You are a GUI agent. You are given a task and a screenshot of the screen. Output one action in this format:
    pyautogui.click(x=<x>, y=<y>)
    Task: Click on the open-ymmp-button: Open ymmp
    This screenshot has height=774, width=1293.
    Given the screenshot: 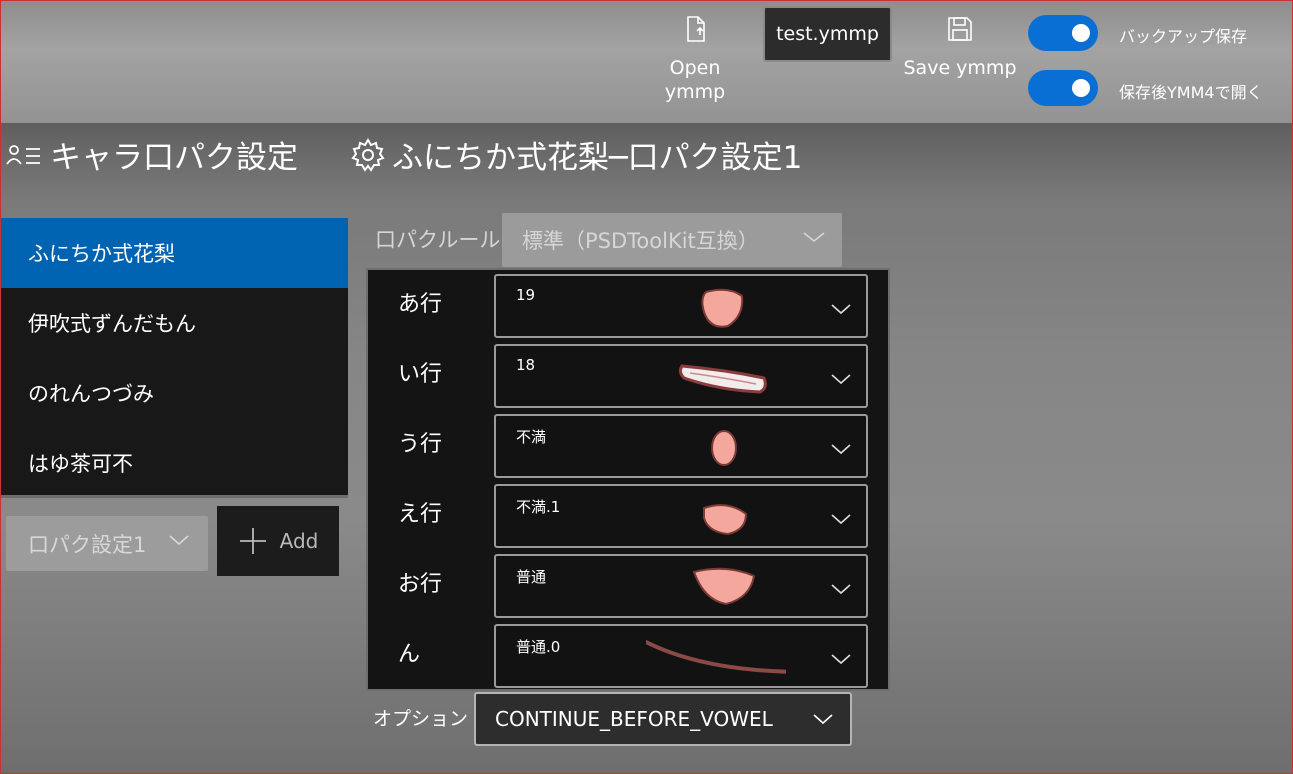 What is the action you would take?
    pyautogui.click(x=695, y=59)
    